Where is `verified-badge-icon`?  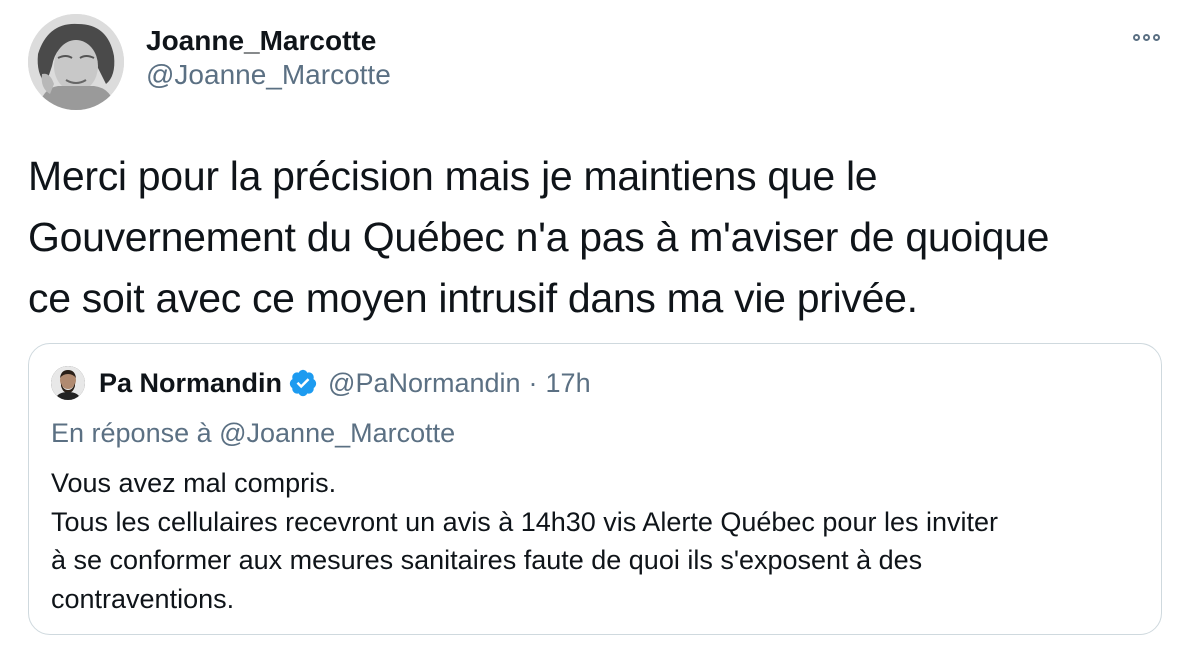 verified-badge-icon is located at coordinates (303, 383).